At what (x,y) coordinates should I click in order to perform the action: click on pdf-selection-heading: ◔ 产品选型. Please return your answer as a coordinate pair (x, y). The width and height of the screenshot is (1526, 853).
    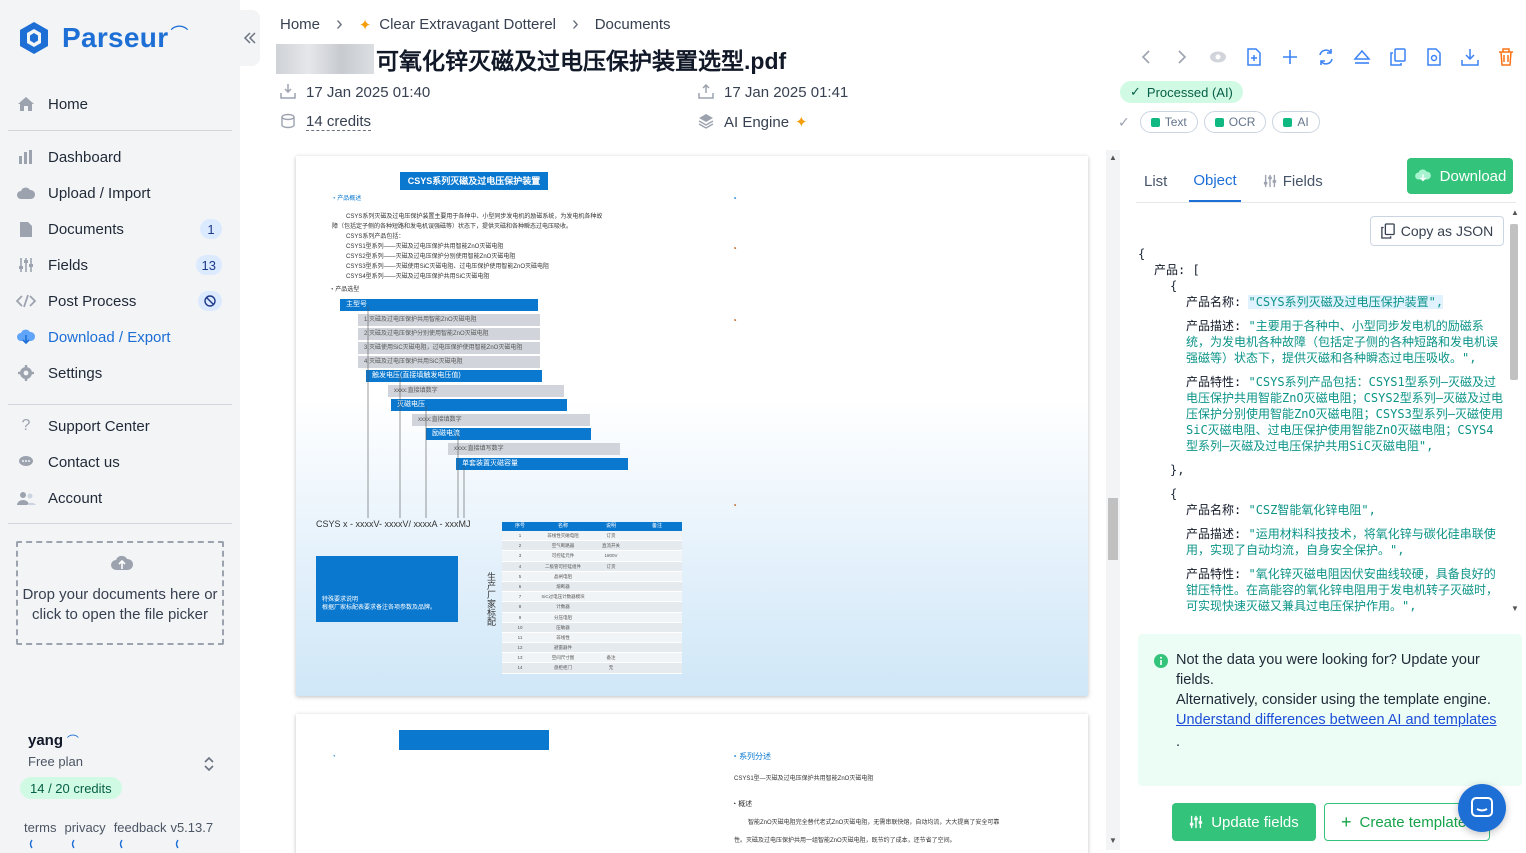
    Looking at the image, I should click on (345, 290).